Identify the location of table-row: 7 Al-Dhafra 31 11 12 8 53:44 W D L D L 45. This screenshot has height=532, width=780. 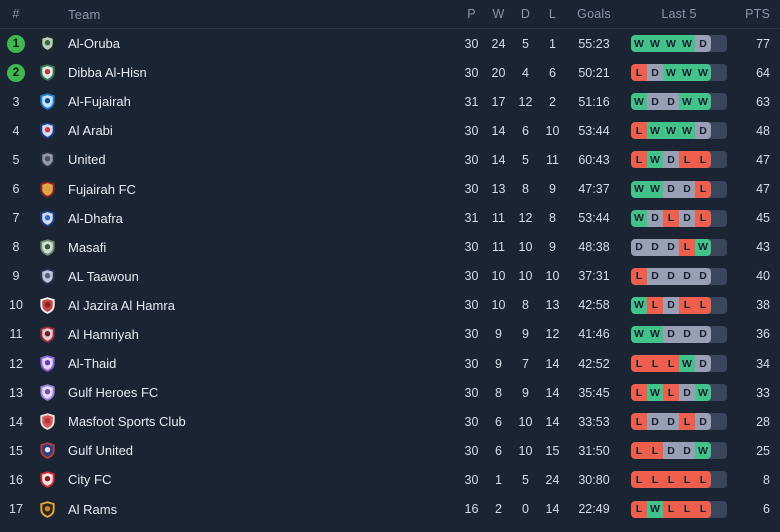
(390, 218).